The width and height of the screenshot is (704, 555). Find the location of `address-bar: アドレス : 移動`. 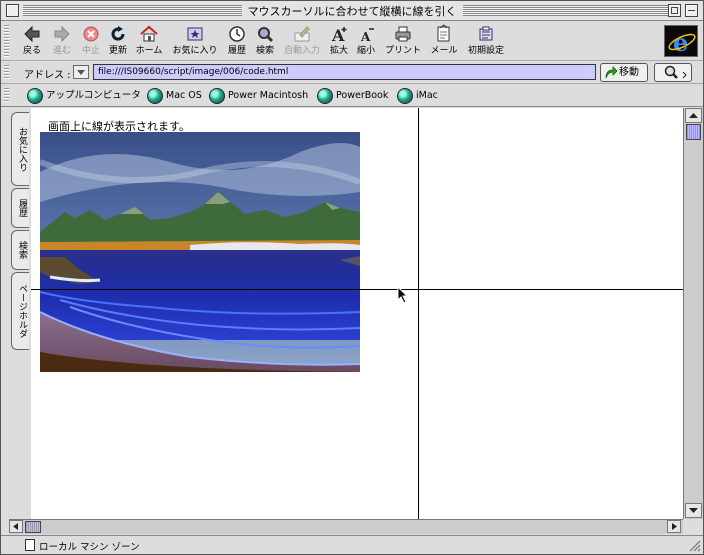

address-bar: アドレス : 移動 is located at coordinates (352, 73).